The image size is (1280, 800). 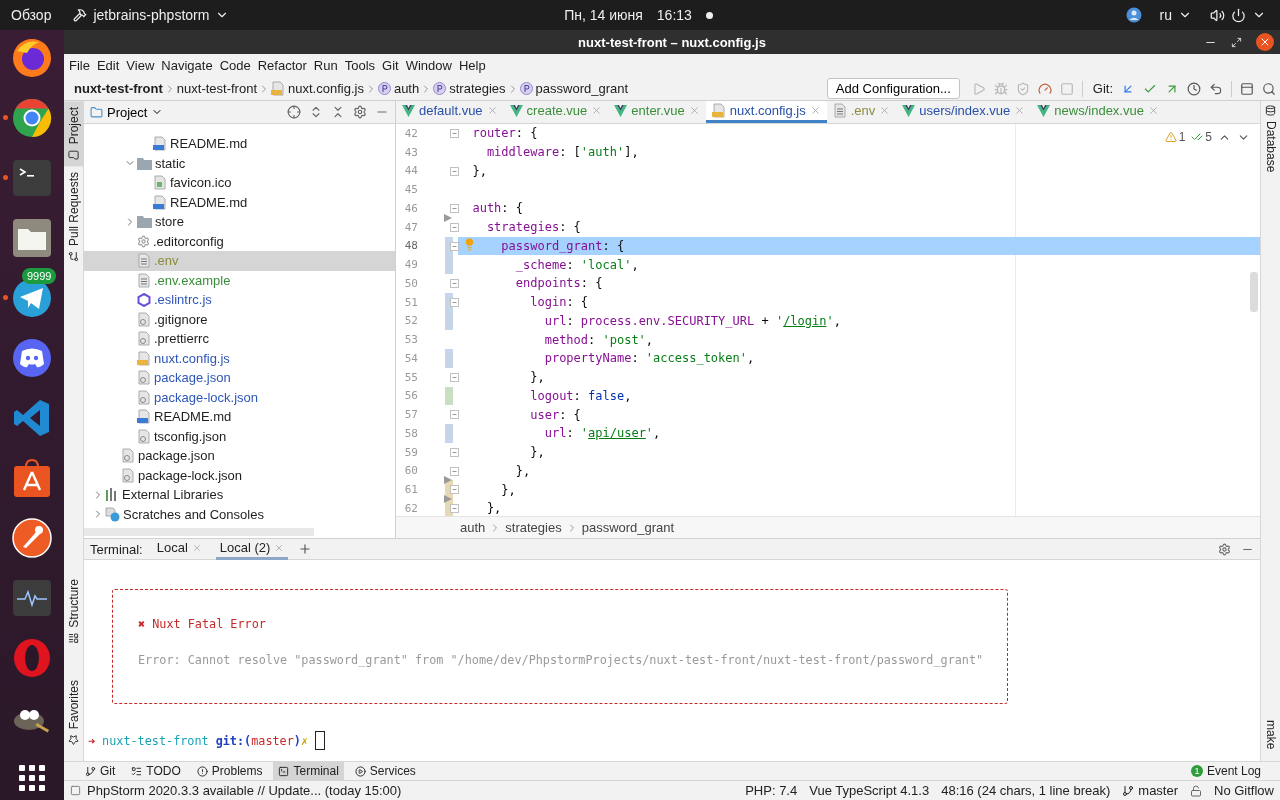 What do you see at coordinates (229, 771) in the screenshot?
I see `tool-window-tab: Problems` at bounding box center [229, 771].